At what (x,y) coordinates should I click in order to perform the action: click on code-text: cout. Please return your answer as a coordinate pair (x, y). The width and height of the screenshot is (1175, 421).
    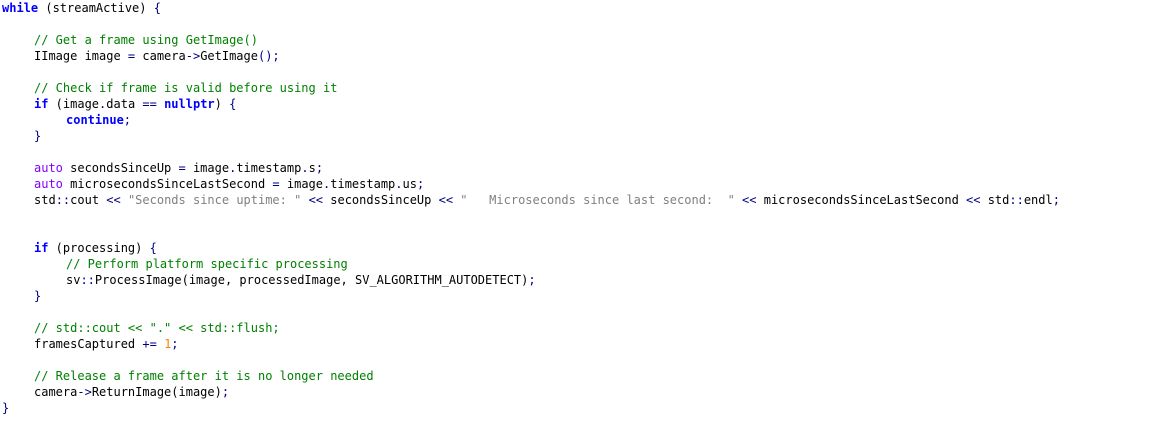
    Looking at the image, I should click on (88, 200).